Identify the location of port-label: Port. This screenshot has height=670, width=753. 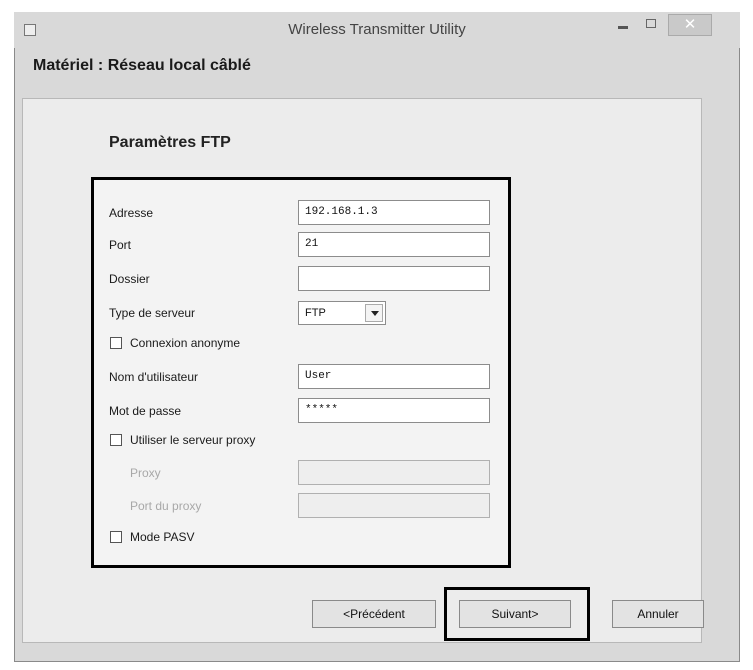
(120, 245).